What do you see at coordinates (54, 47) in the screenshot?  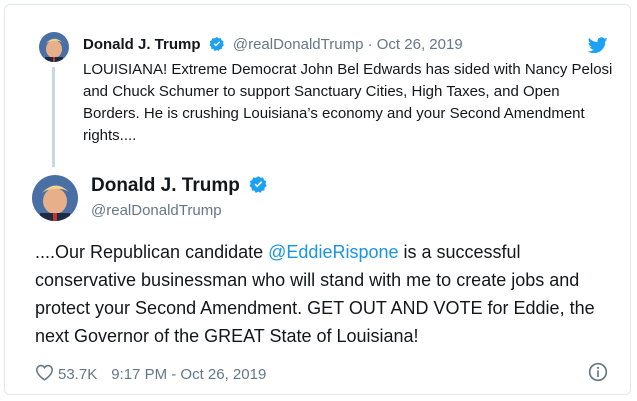 I see `parent-avatar` at bounding box center [54, 47].